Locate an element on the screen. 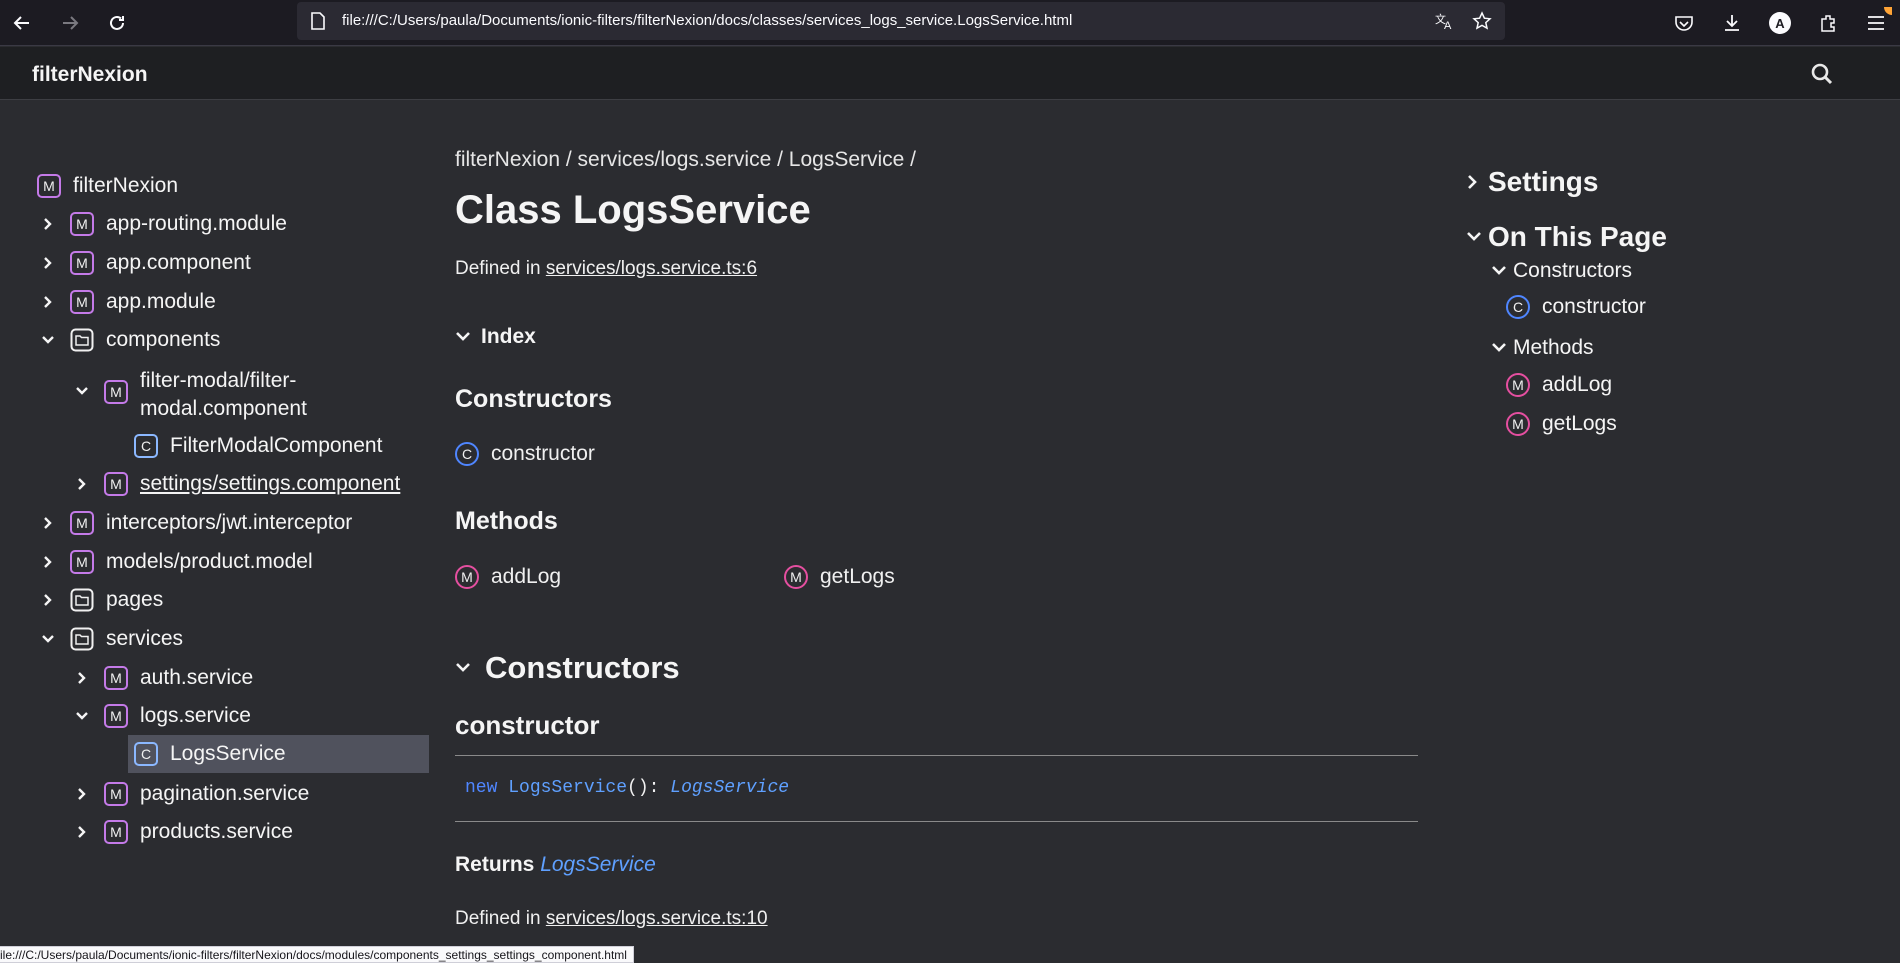 The width and height of the screenshot is (1900, 963). outline-methods-label: Methods is located at coordinates (1553, 347).